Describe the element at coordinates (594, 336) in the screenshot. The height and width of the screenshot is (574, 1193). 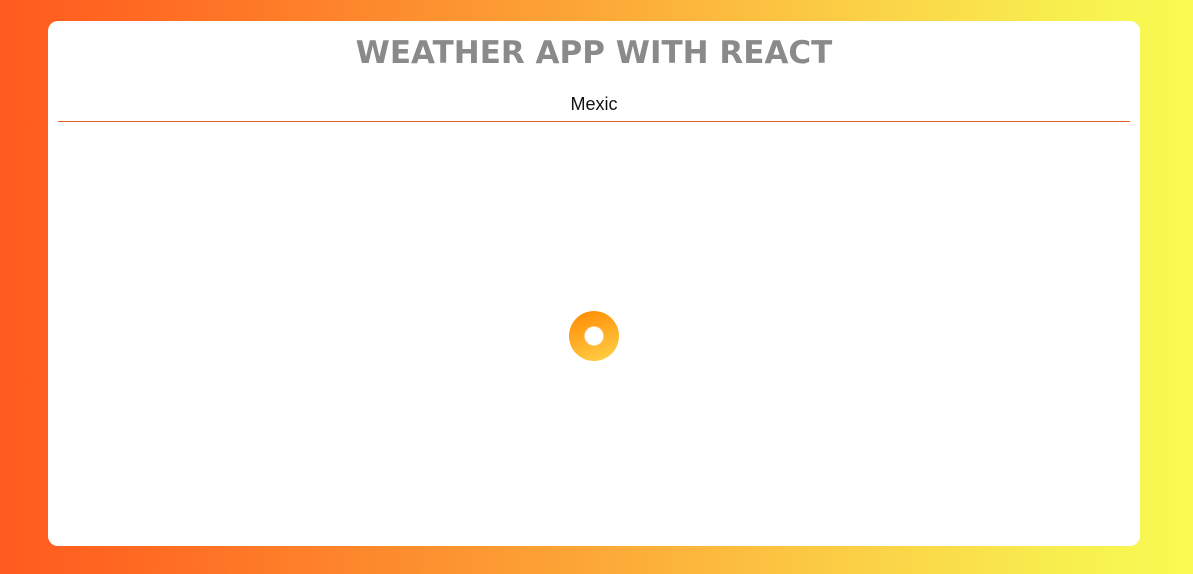
I see `loading-spinner-icon` at that location.